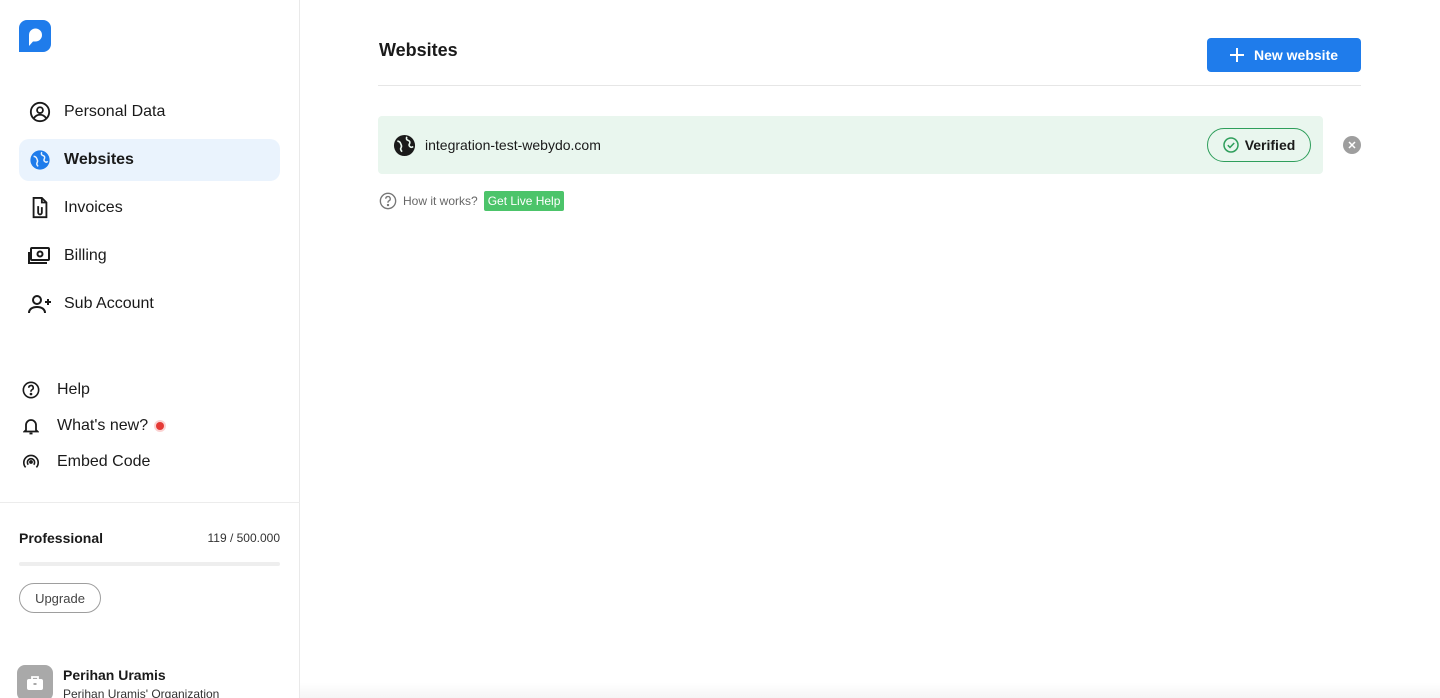 The width and height of the screenshot is (1440, 698). Describe the element at coordinates (40, 208) in the screenshot. I see `document-icon` at that location.